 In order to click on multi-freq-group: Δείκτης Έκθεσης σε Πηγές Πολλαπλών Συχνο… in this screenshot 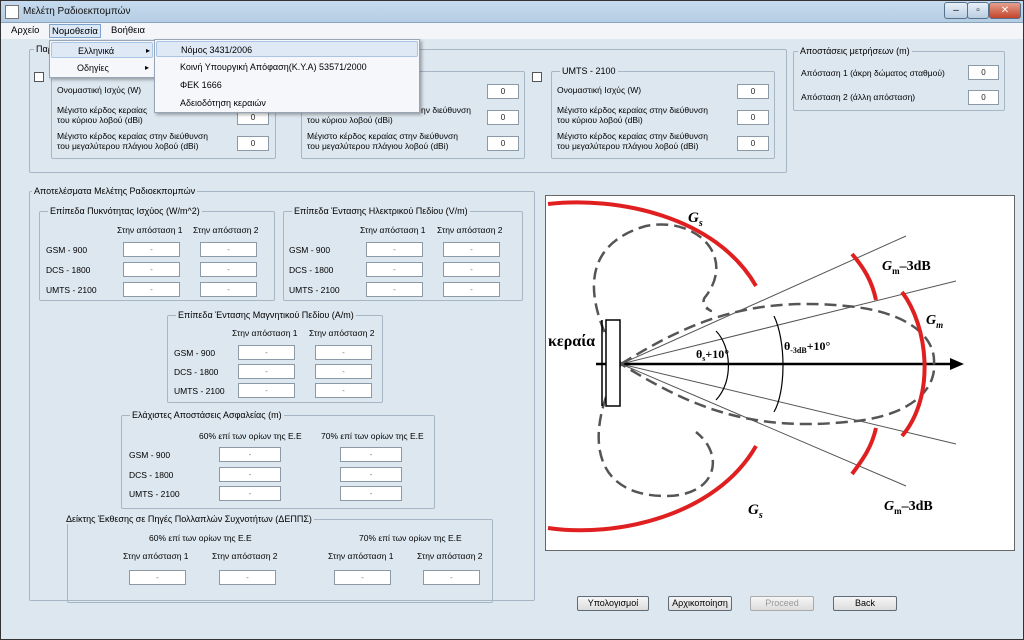, I will do `click(278, 558)`.